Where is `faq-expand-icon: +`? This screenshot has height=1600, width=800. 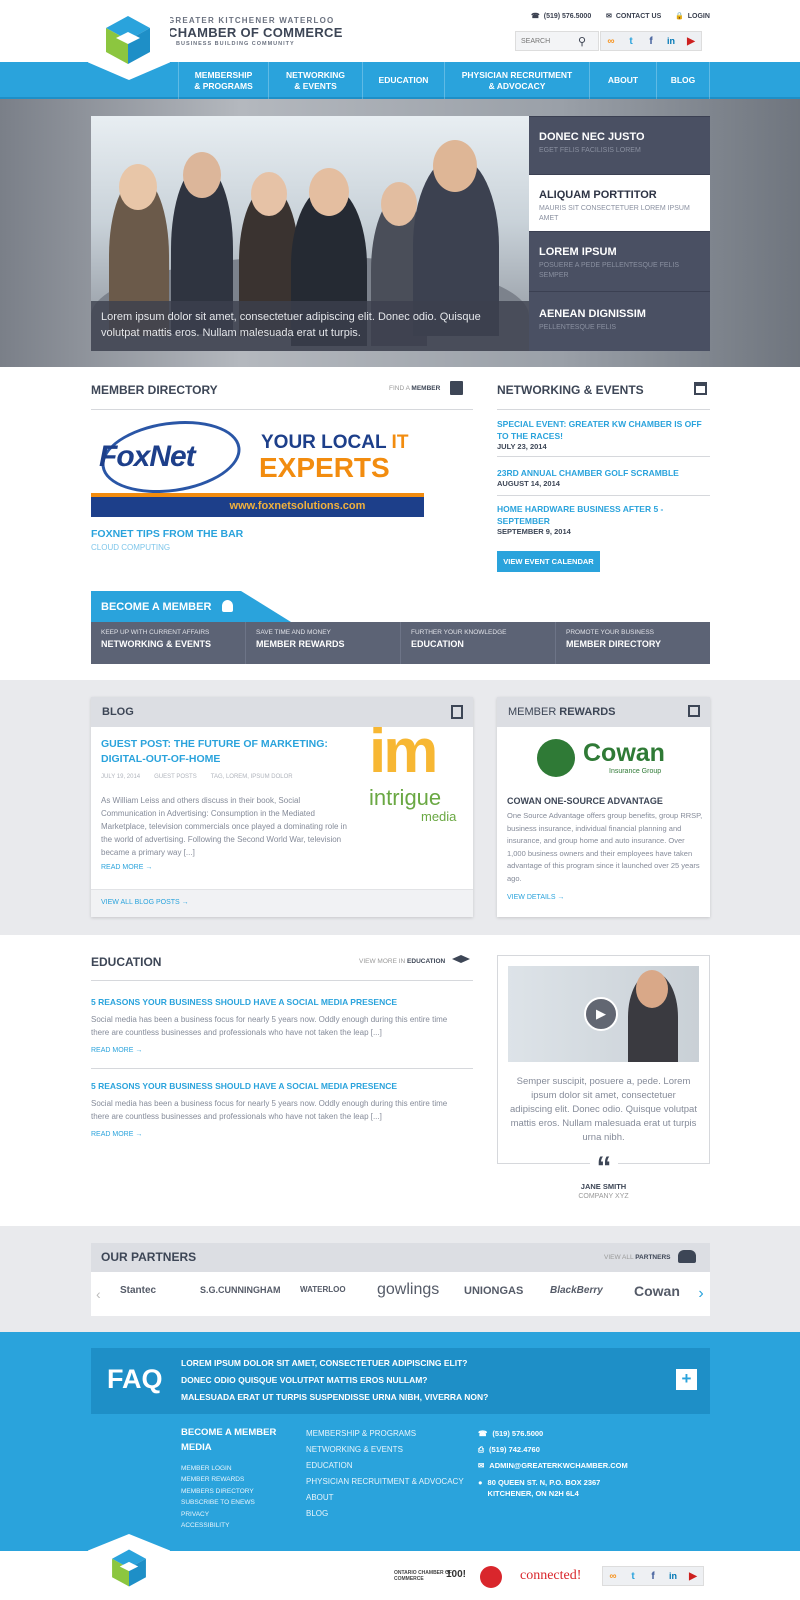
faq-expand-icon: + is located at coordinates (686, 1379).